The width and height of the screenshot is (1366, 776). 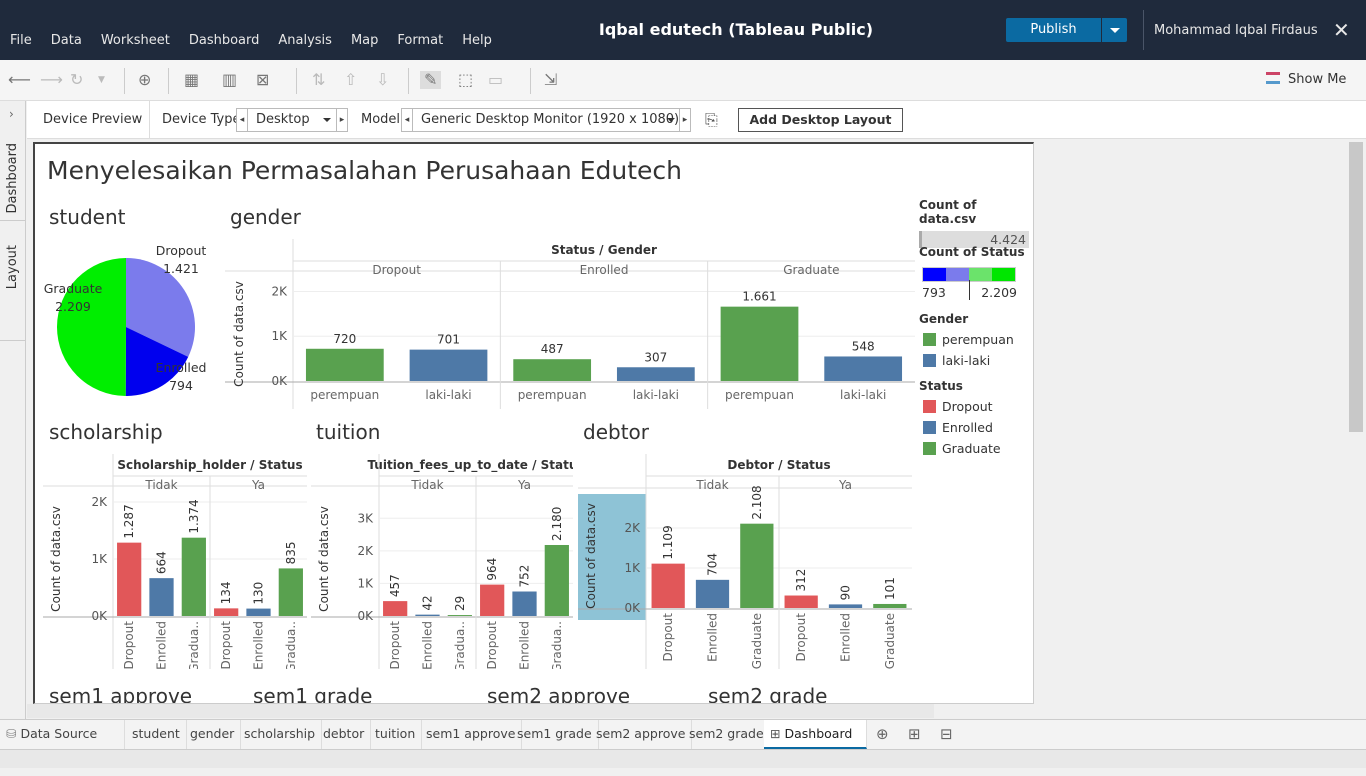 I want to click on publish-button: Publish, so click(x=1053, y=30).